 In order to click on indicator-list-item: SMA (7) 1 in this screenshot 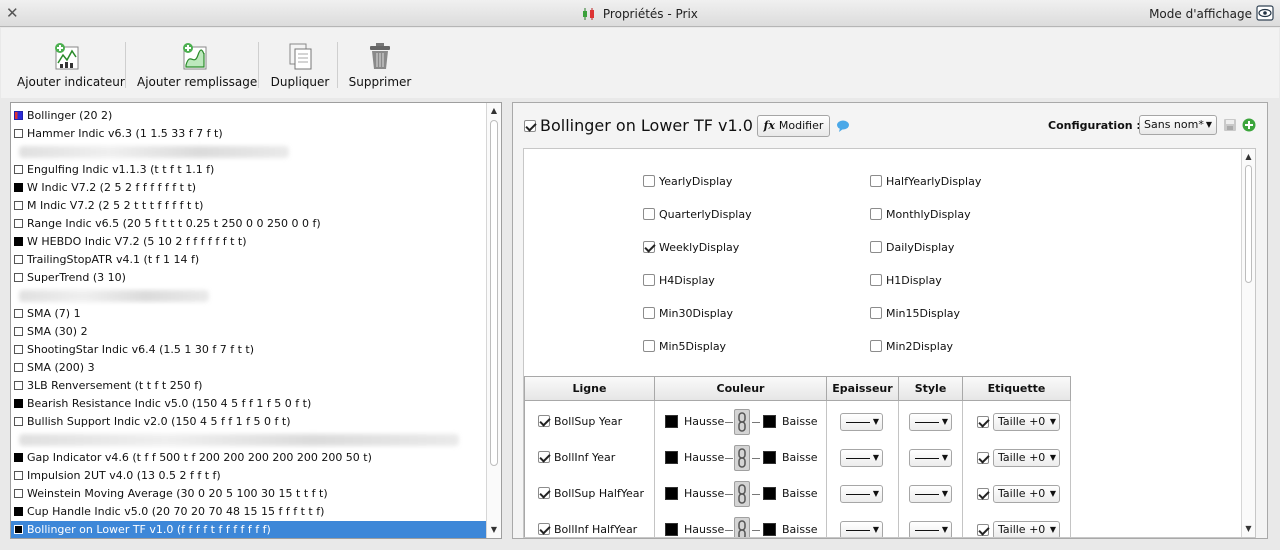, I will do `click(248, 314)`.